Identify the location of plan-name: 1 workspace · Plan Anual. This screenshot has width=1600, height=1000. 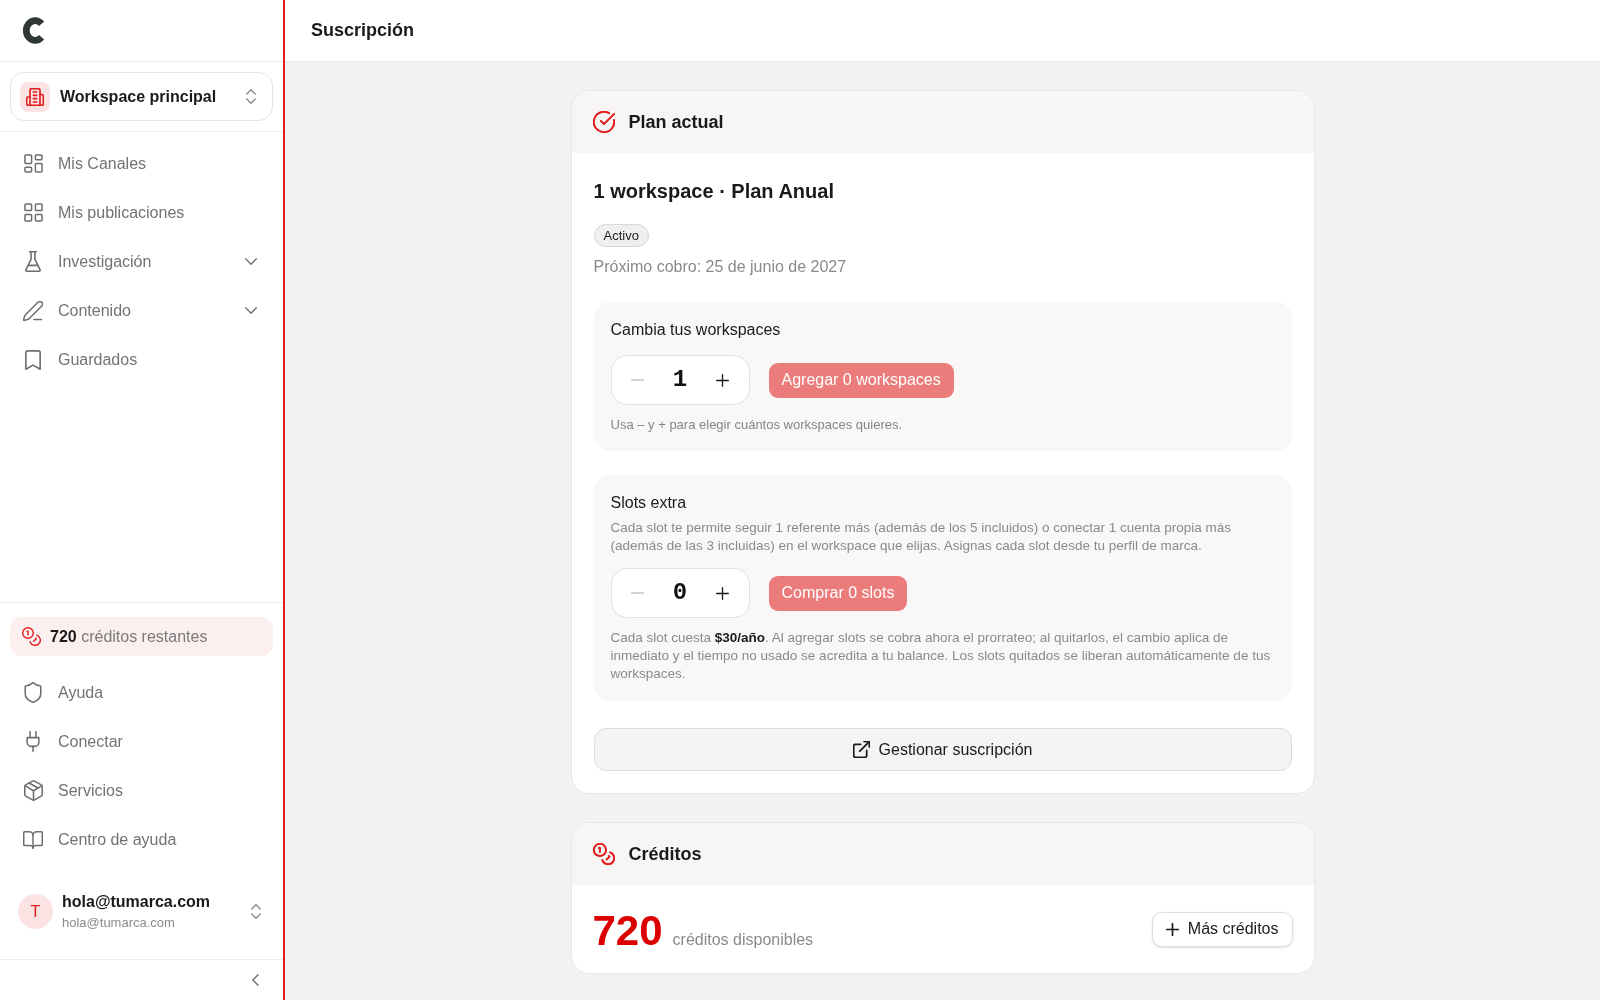
(714, 191).